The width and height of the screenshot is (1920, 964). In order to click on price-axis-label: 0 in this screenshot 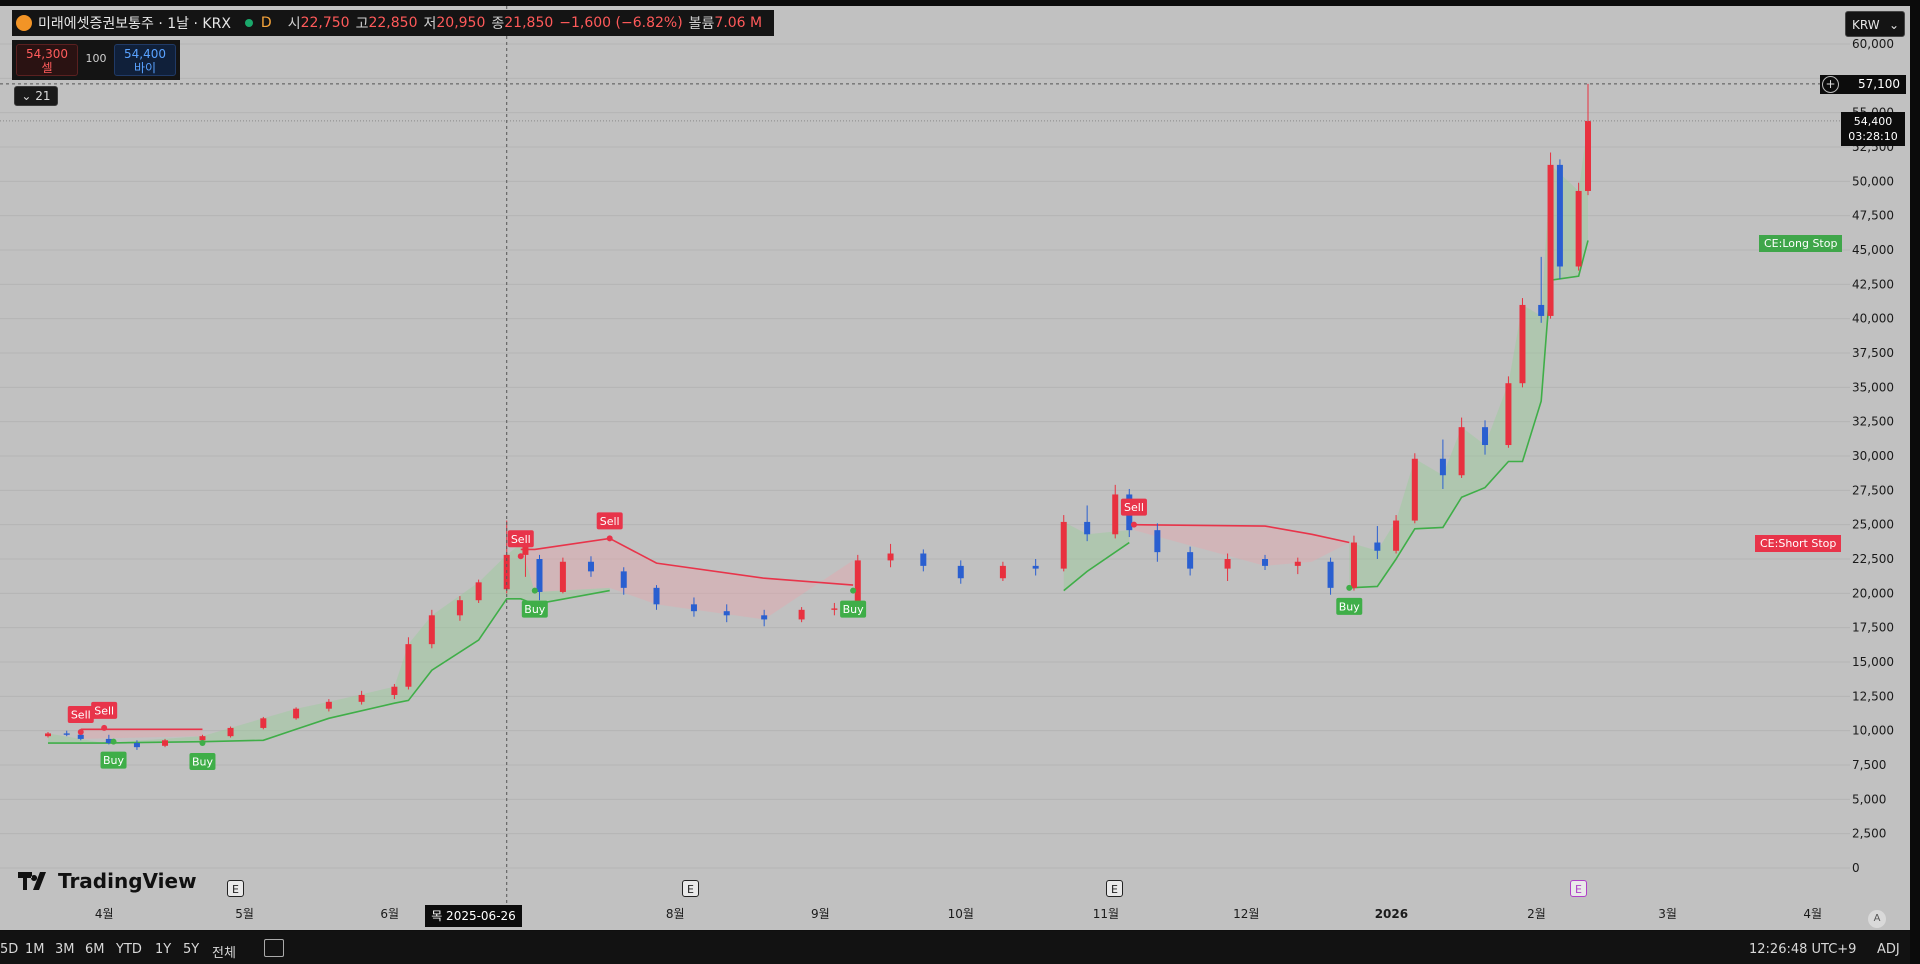, I will do `click(1856, 868)`.